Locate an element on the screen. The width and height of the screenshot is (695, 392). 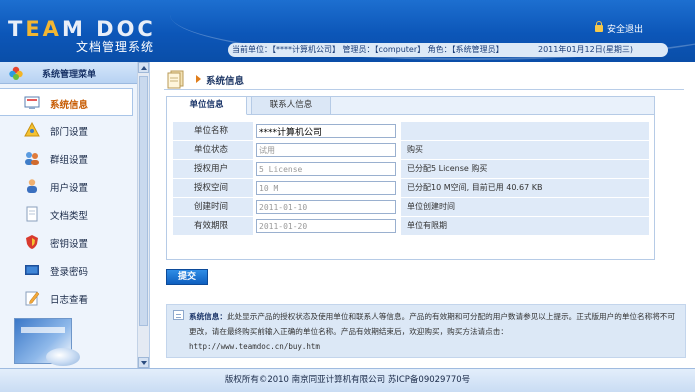
field-label: 单位状态 is located at coordinates (210, 150).